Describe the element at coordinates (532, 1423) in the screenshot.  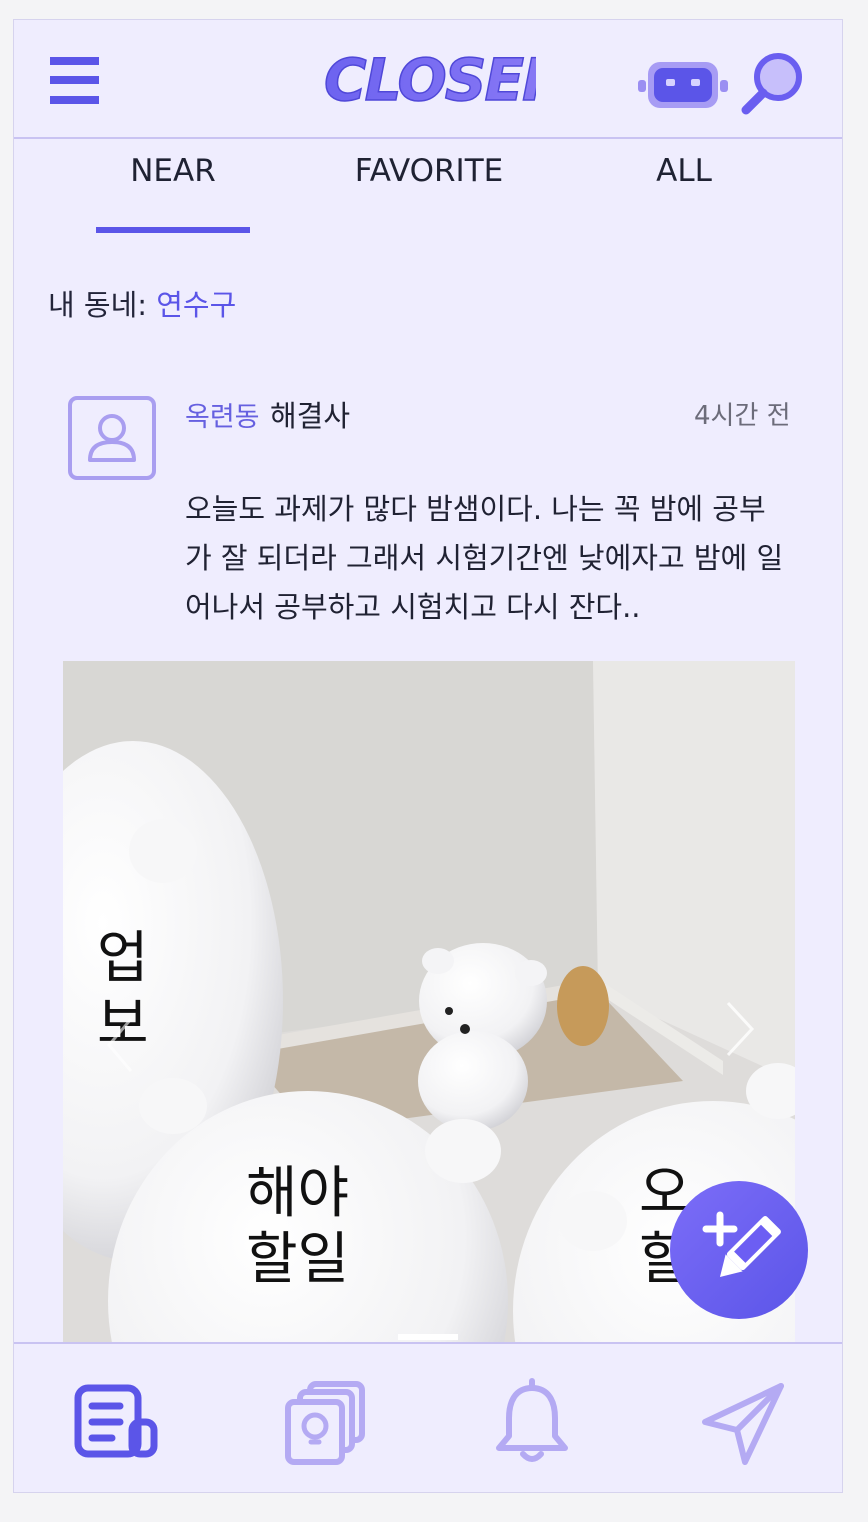
I see `bell-icon` at that location.